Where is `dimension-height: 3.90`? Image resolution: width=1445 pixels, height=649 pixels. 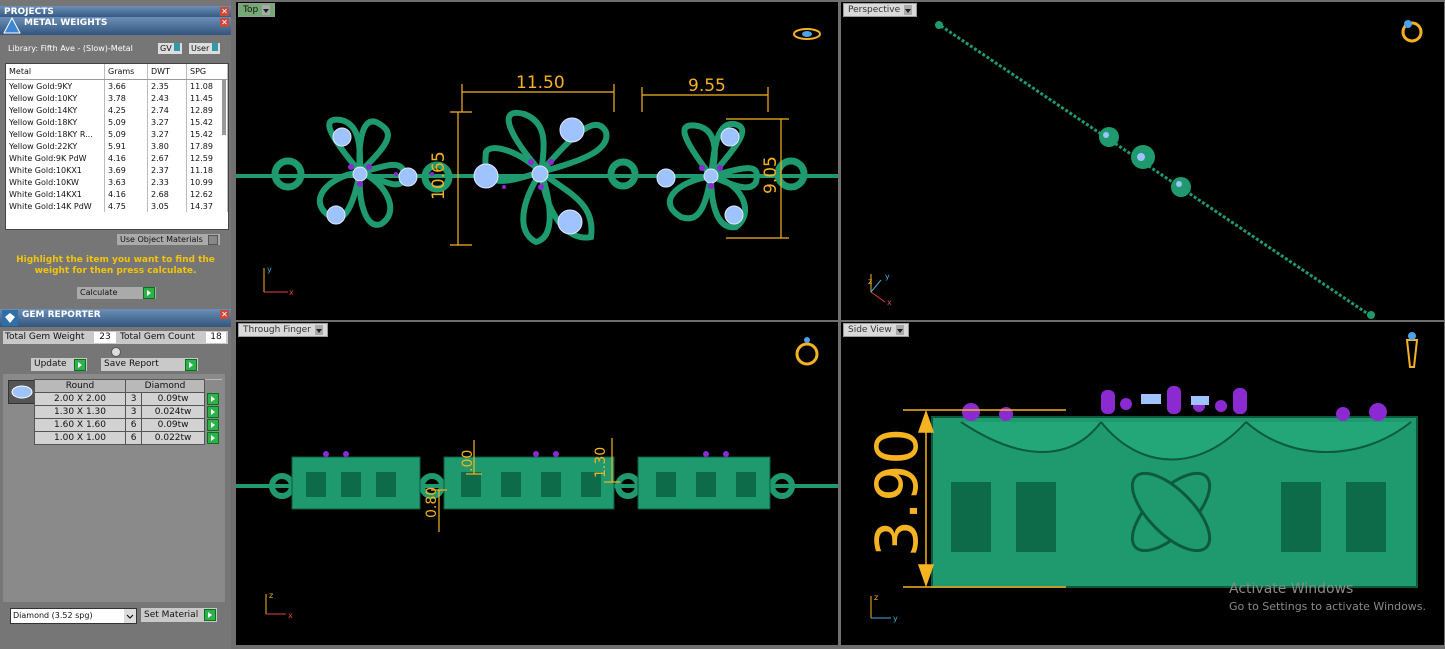
dimension-height: 3.90 is located at coordinates (897, 492).